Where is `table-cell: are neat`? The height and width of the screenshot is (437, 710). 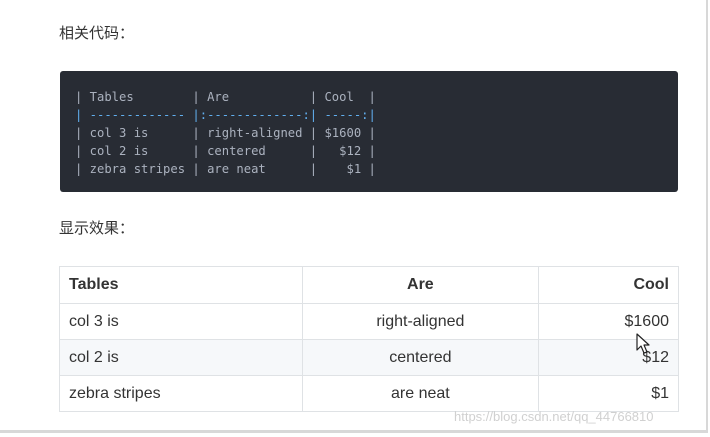
table-cell: are neat is located at coordinates (420, 393).